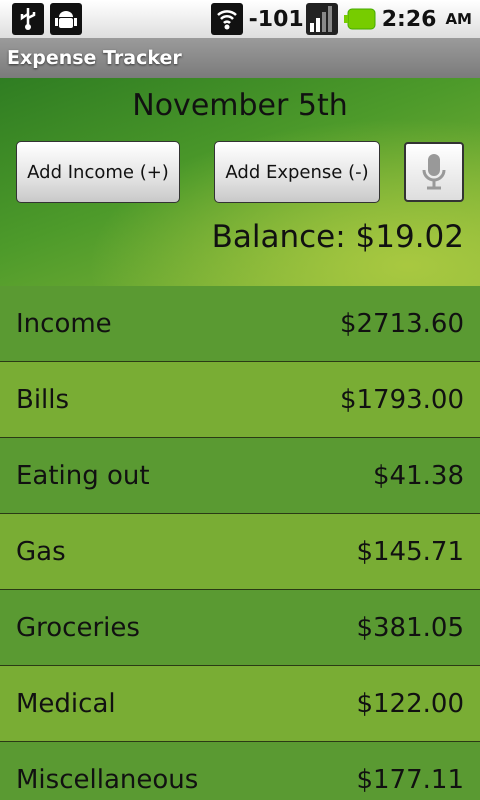 The height and width of the screenshot is (800, 480). What do you see at coordinates (240, 400) in the screenshot?
I see `category-row: Bills $1793.00` at bounding box center [240, 400].